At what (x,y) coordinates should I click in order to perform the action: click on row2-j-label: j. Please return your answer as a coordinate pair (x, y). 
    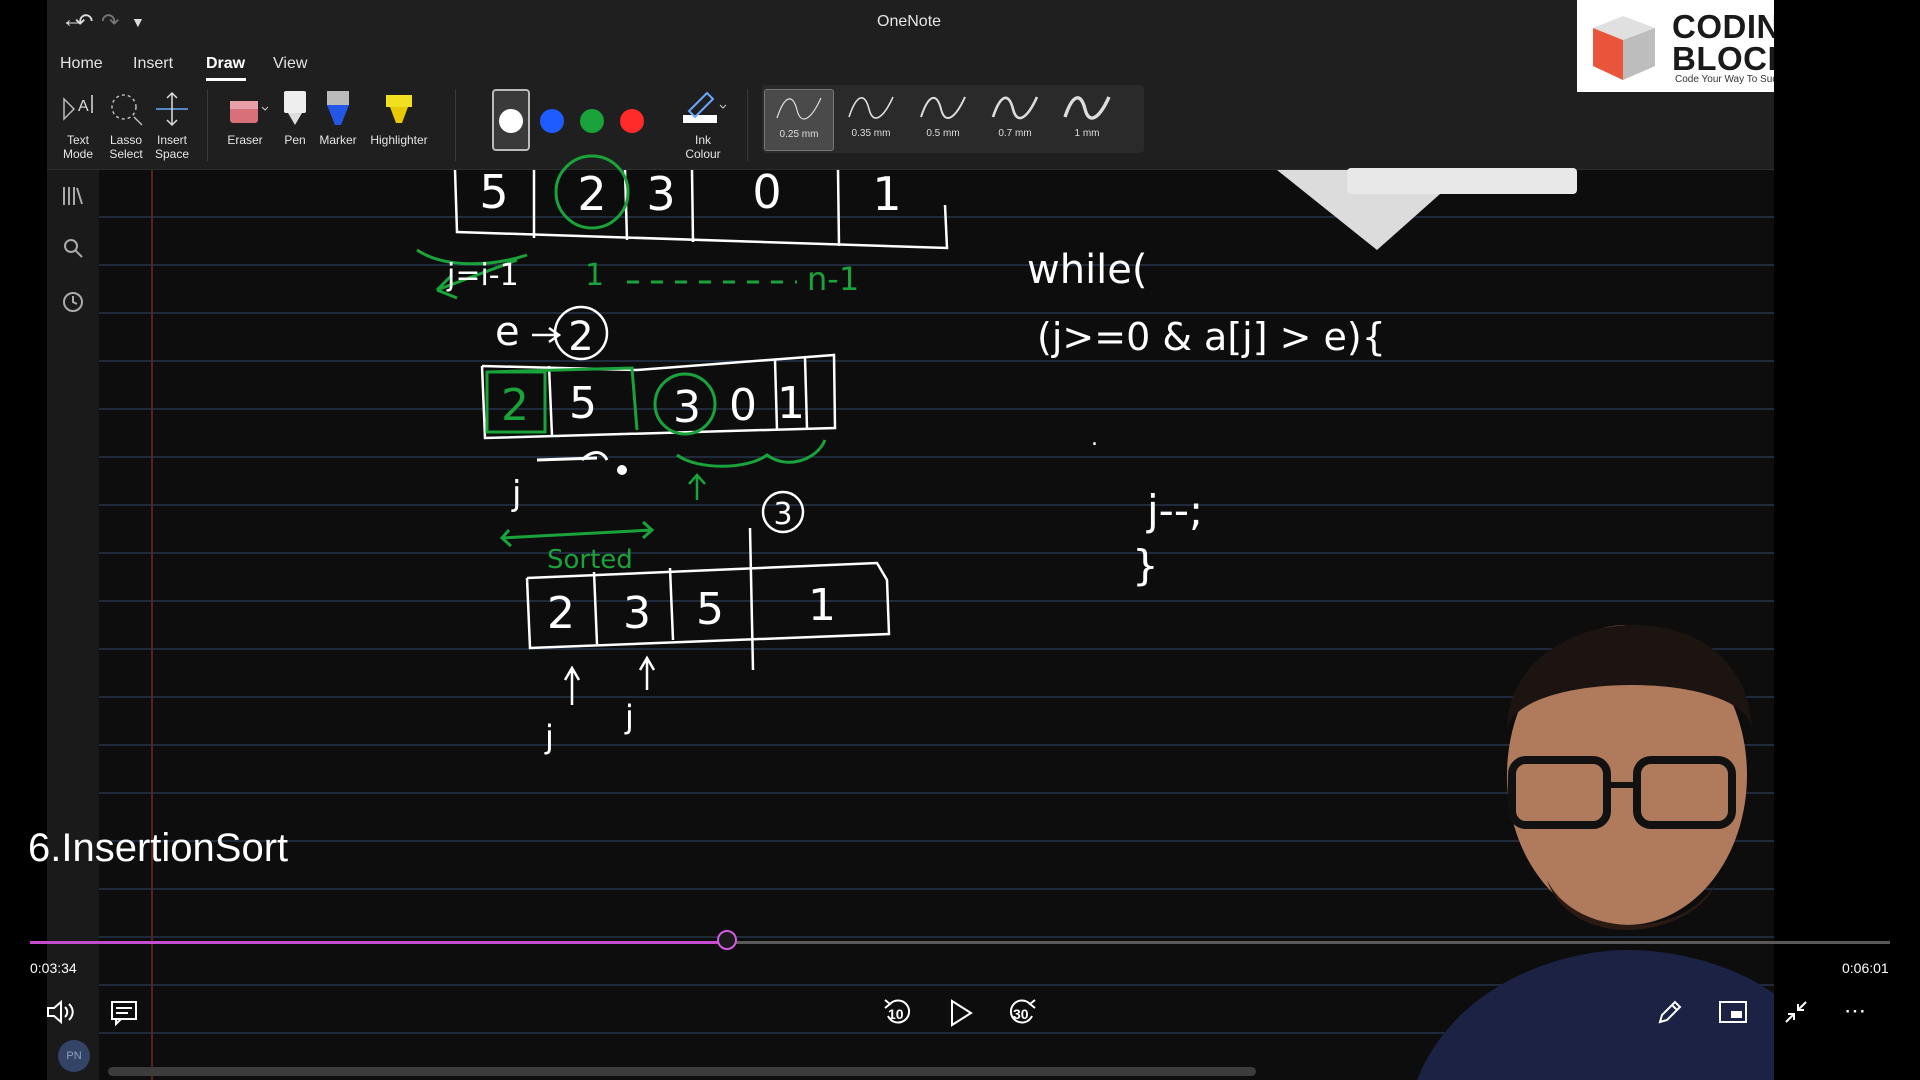
    Looking at the image, I should click on (516, 494).